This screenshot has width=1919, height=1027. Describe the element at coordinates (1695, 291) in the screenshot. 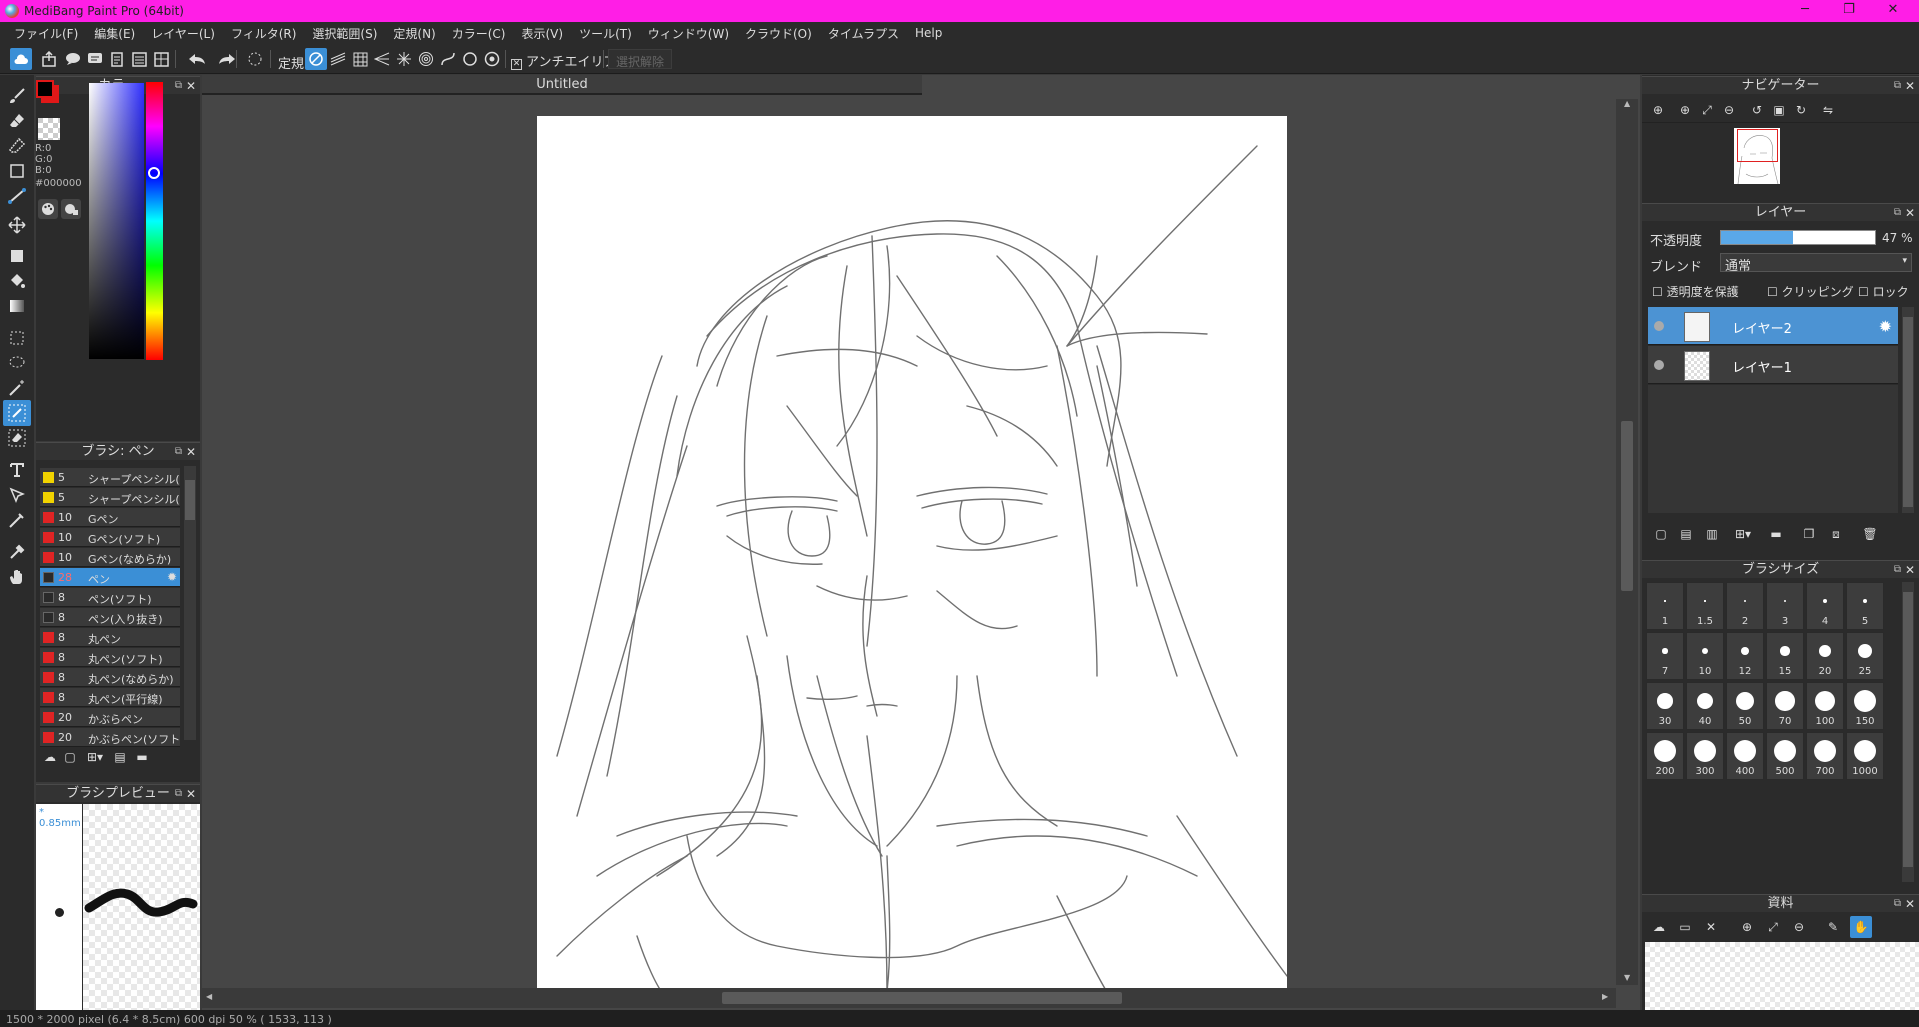

I see `protect-alpha-checkbox: ☐ 透明度を保護` at that location.